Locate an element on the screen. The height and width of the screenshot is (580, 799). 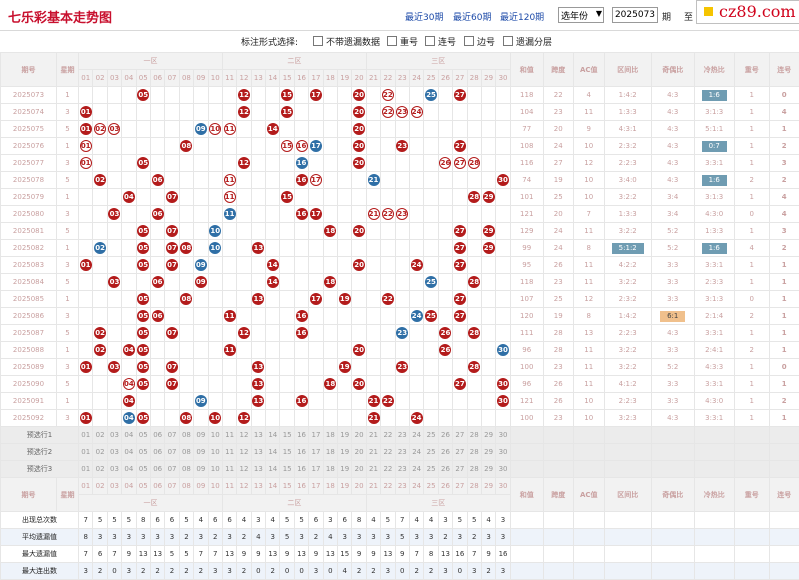
option-edge: 边号 is located at coordinates (479, 41).